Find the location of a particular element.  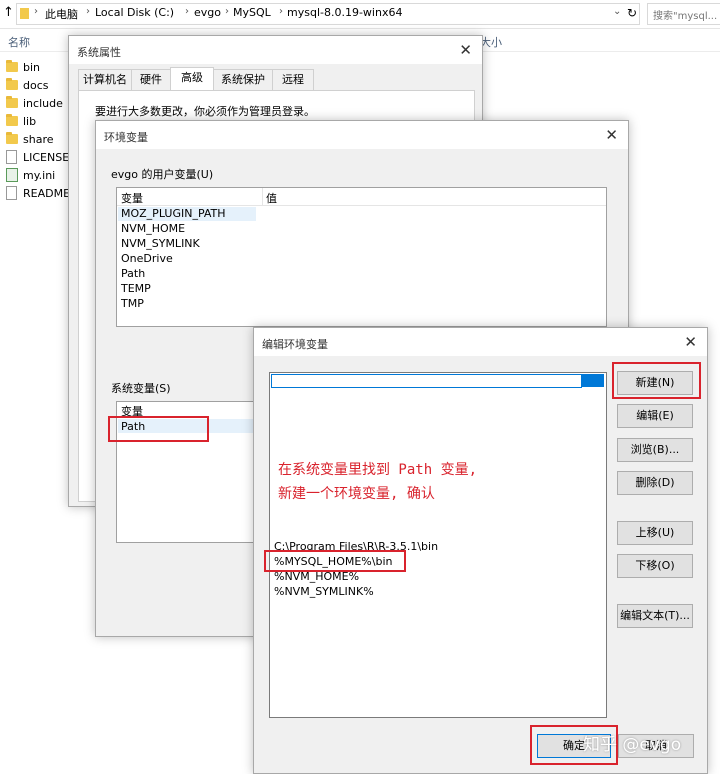

file-name: bin is located at coordinates (32, 67).